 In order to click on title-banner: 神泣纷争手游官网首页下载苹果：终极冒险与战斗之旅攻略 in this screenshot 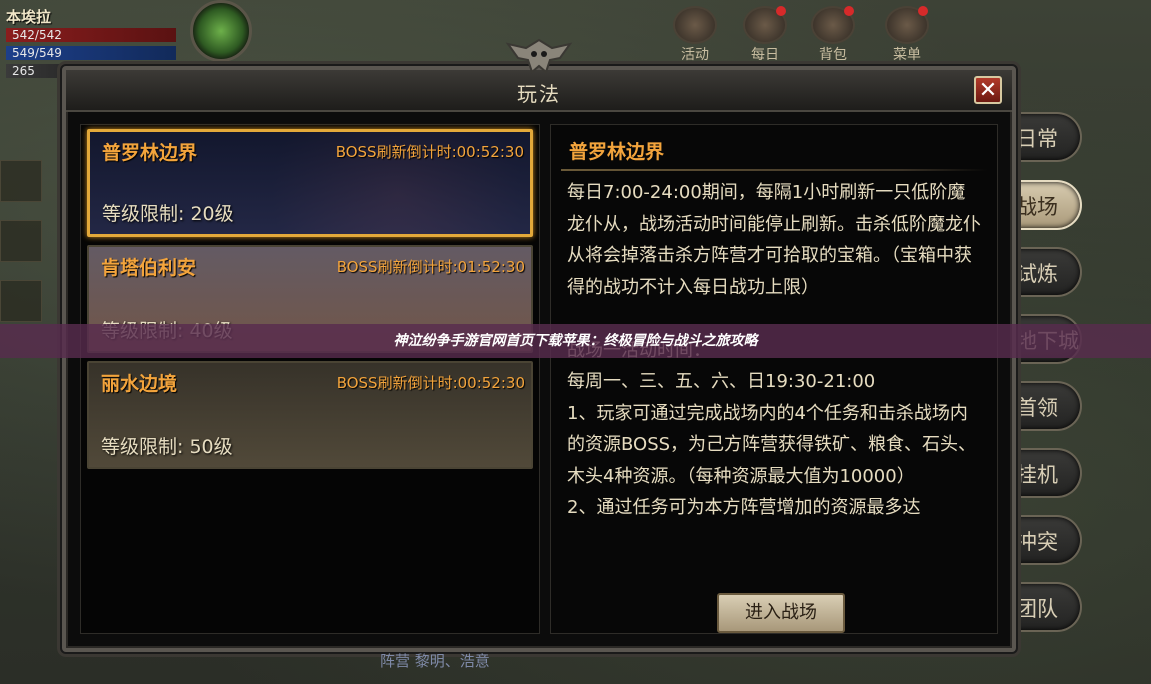, I will do `click(575, 341)`.